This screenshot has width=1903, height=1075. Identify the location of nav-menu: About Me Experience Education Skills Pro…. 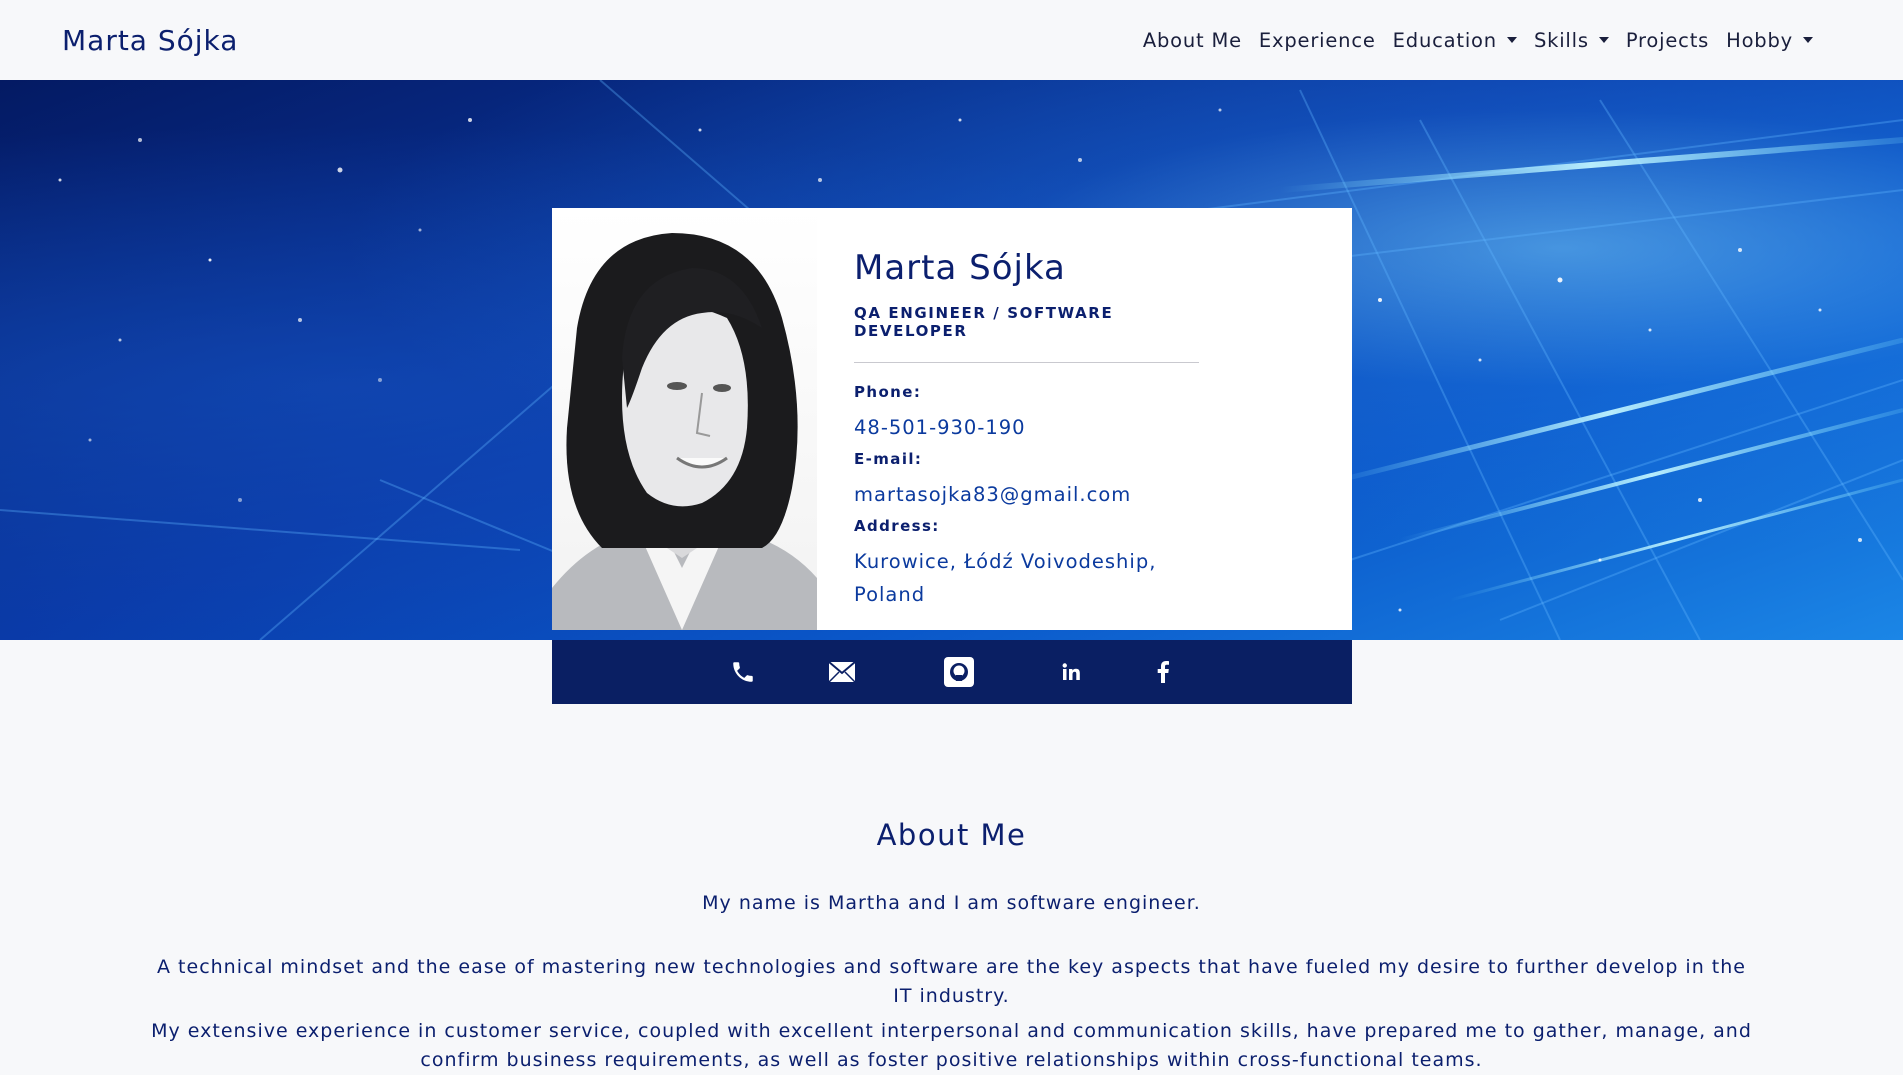
(1478, 40).